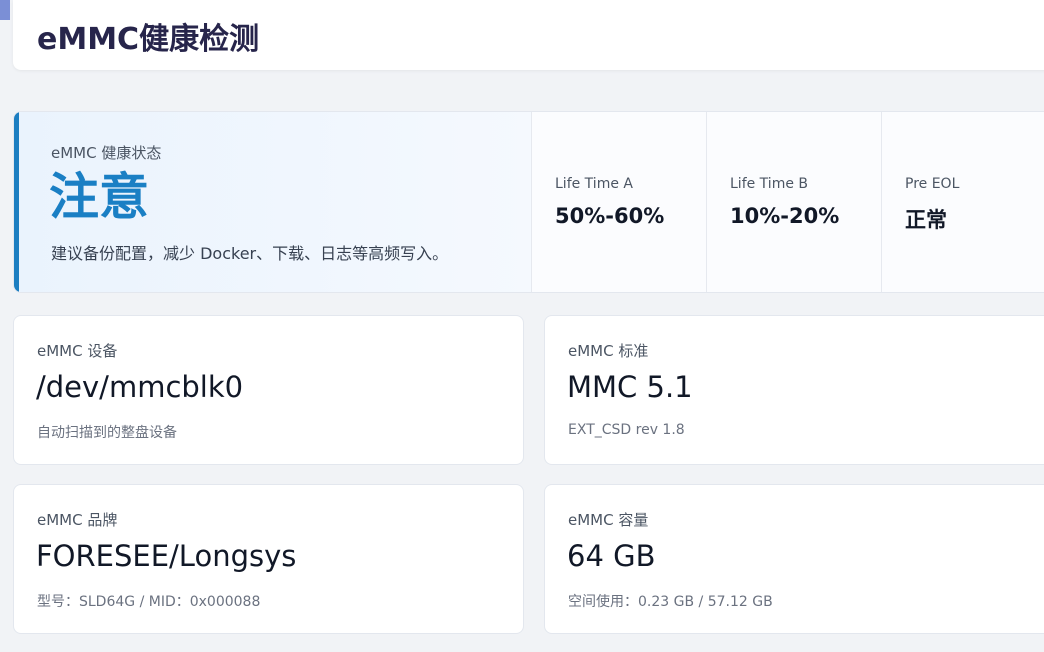 This screenshot has height=652, width=1044. I want to click on card-subtext: EXT_CSD rev 1.8, so click(626, 430).